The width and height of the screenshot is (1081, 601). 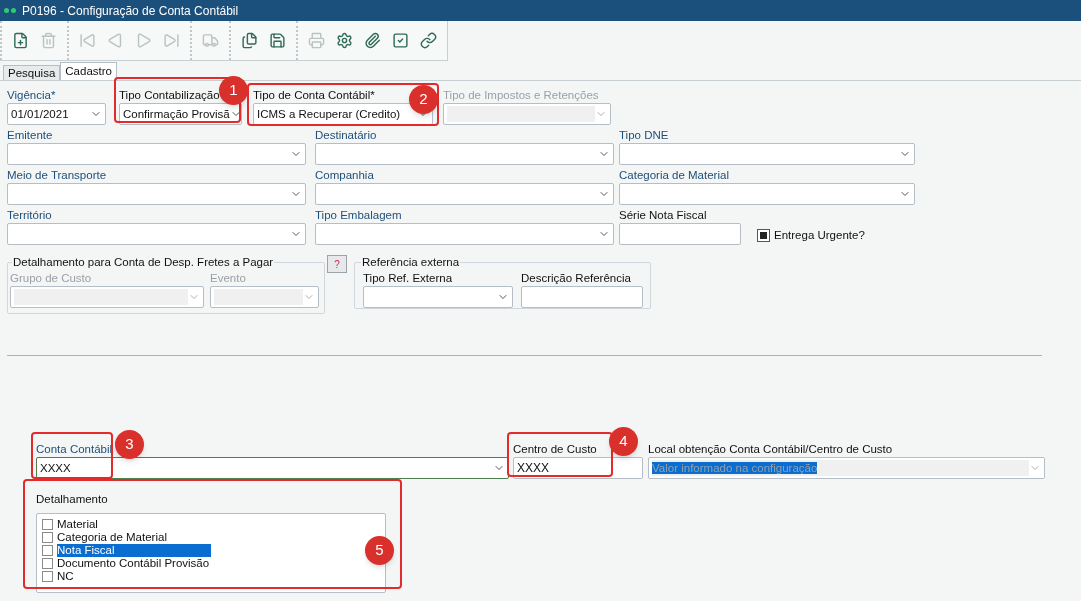 What do you see at coordinates (249, 40) in the screenshot?
I see `documents-button` at bounding box center [249, 40].